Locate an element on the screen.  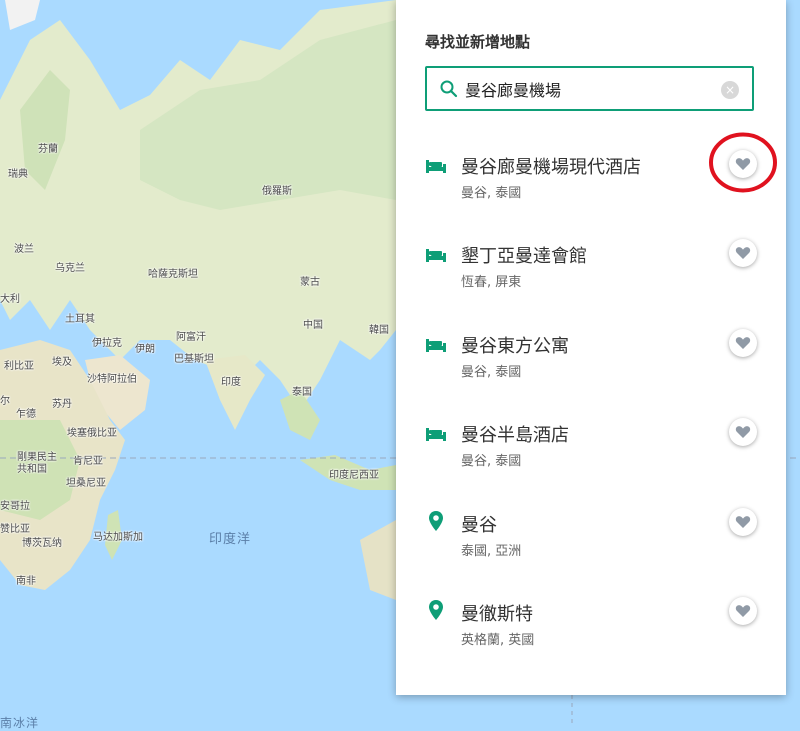
result-title: 曼谷半島酒店 is located at coordinates (515, 435).